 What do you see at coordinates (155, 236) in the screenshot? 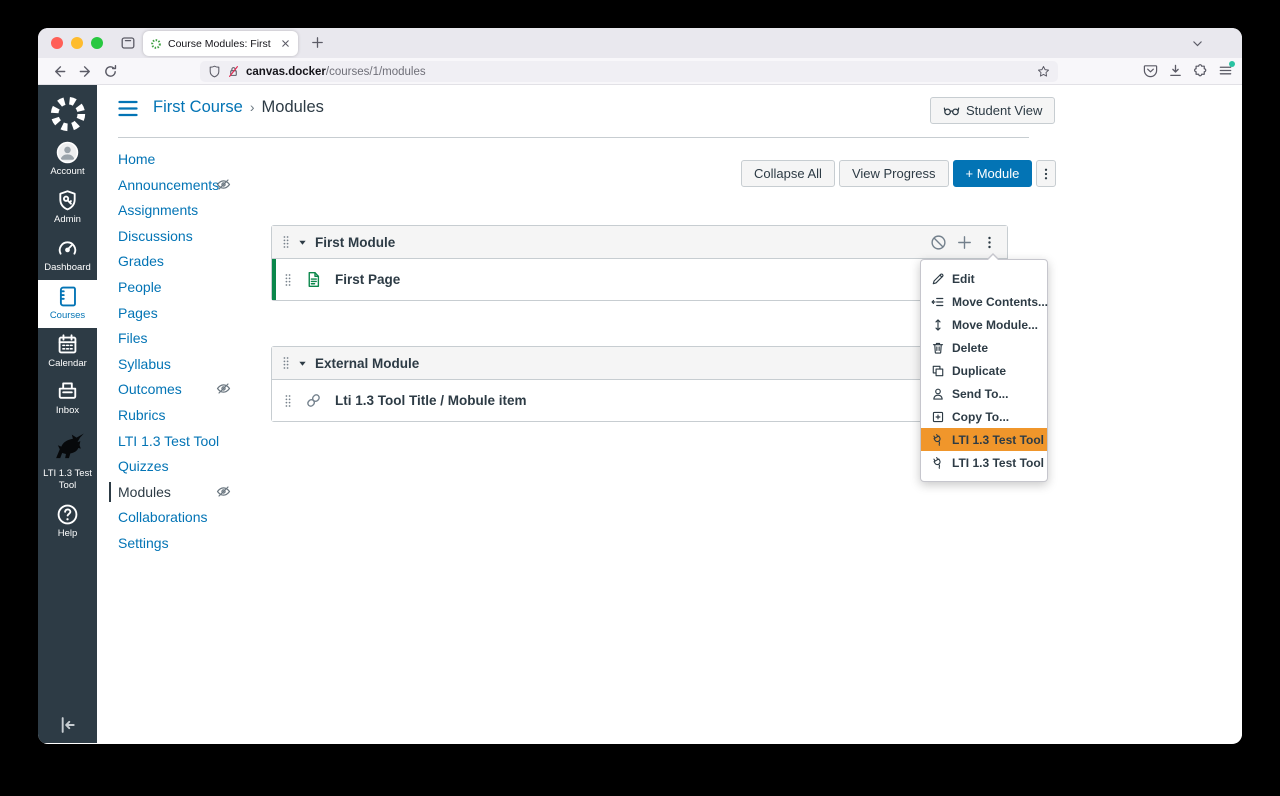
I see `course-nav-link-discussions: Discussions` at bounding box center [155, 236].